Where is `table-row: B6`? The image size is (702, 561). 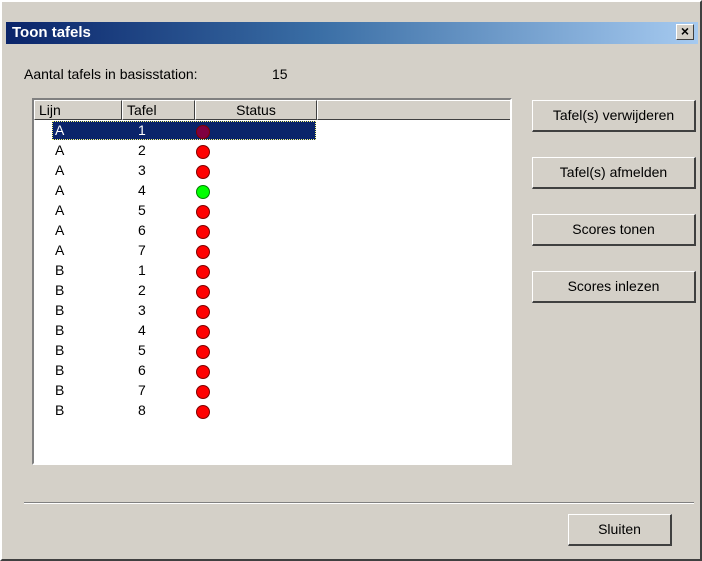
table-row: B6 is located at coordinates (272, 371).